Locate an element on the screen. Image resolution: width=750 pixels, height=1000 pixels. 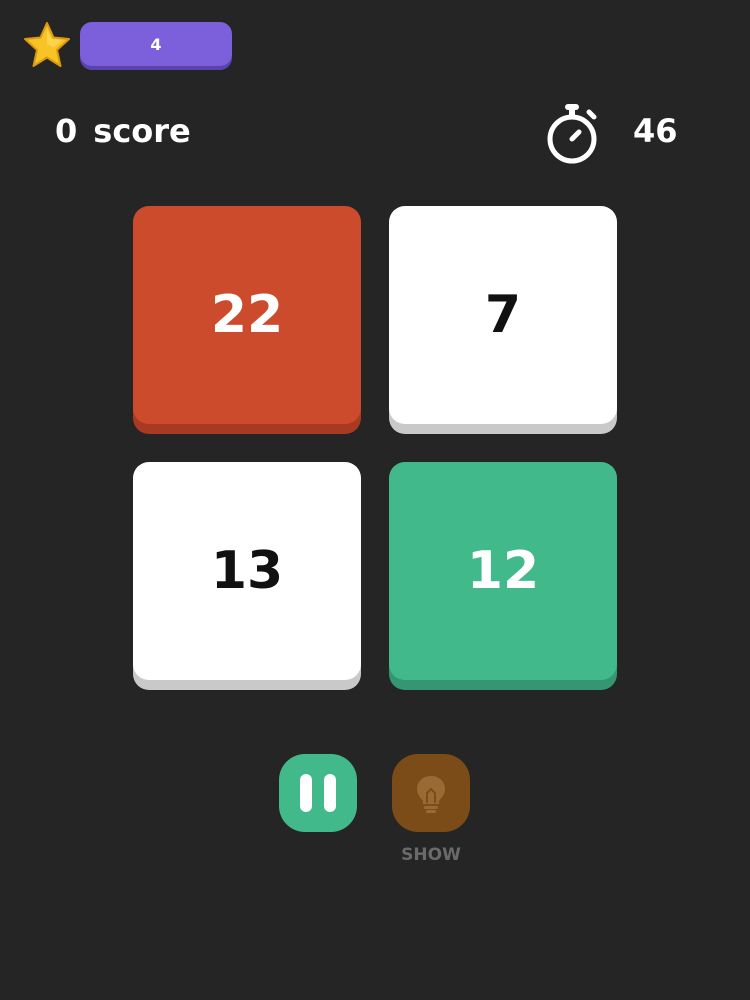
lightbulb-icon is located at coordinates (431, 794).